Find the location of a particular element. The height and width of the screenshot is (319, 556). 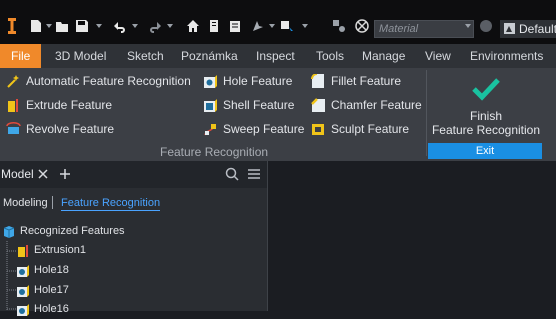

tab-tools: Tools is located at coordinates (330, 56).